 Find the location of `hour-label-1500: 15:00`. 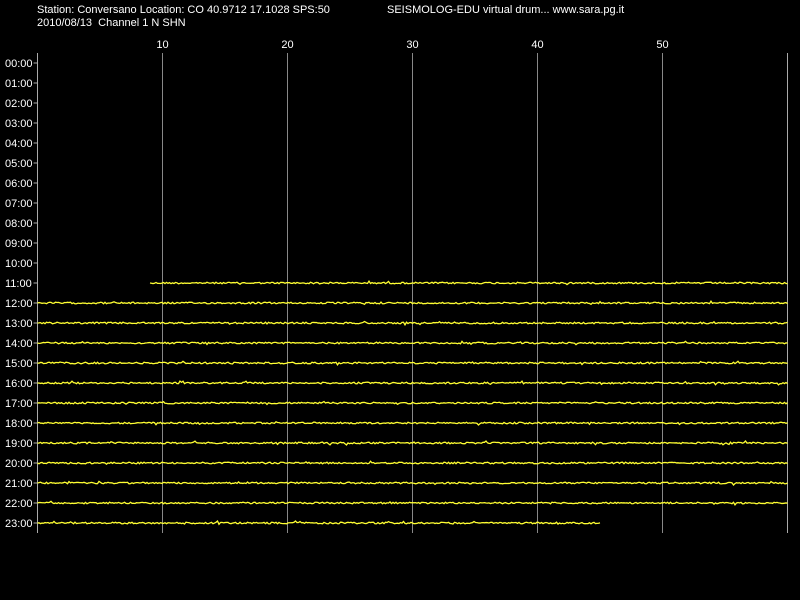

hour-label-1500: 15:00 is located at coordinates (19, 364).